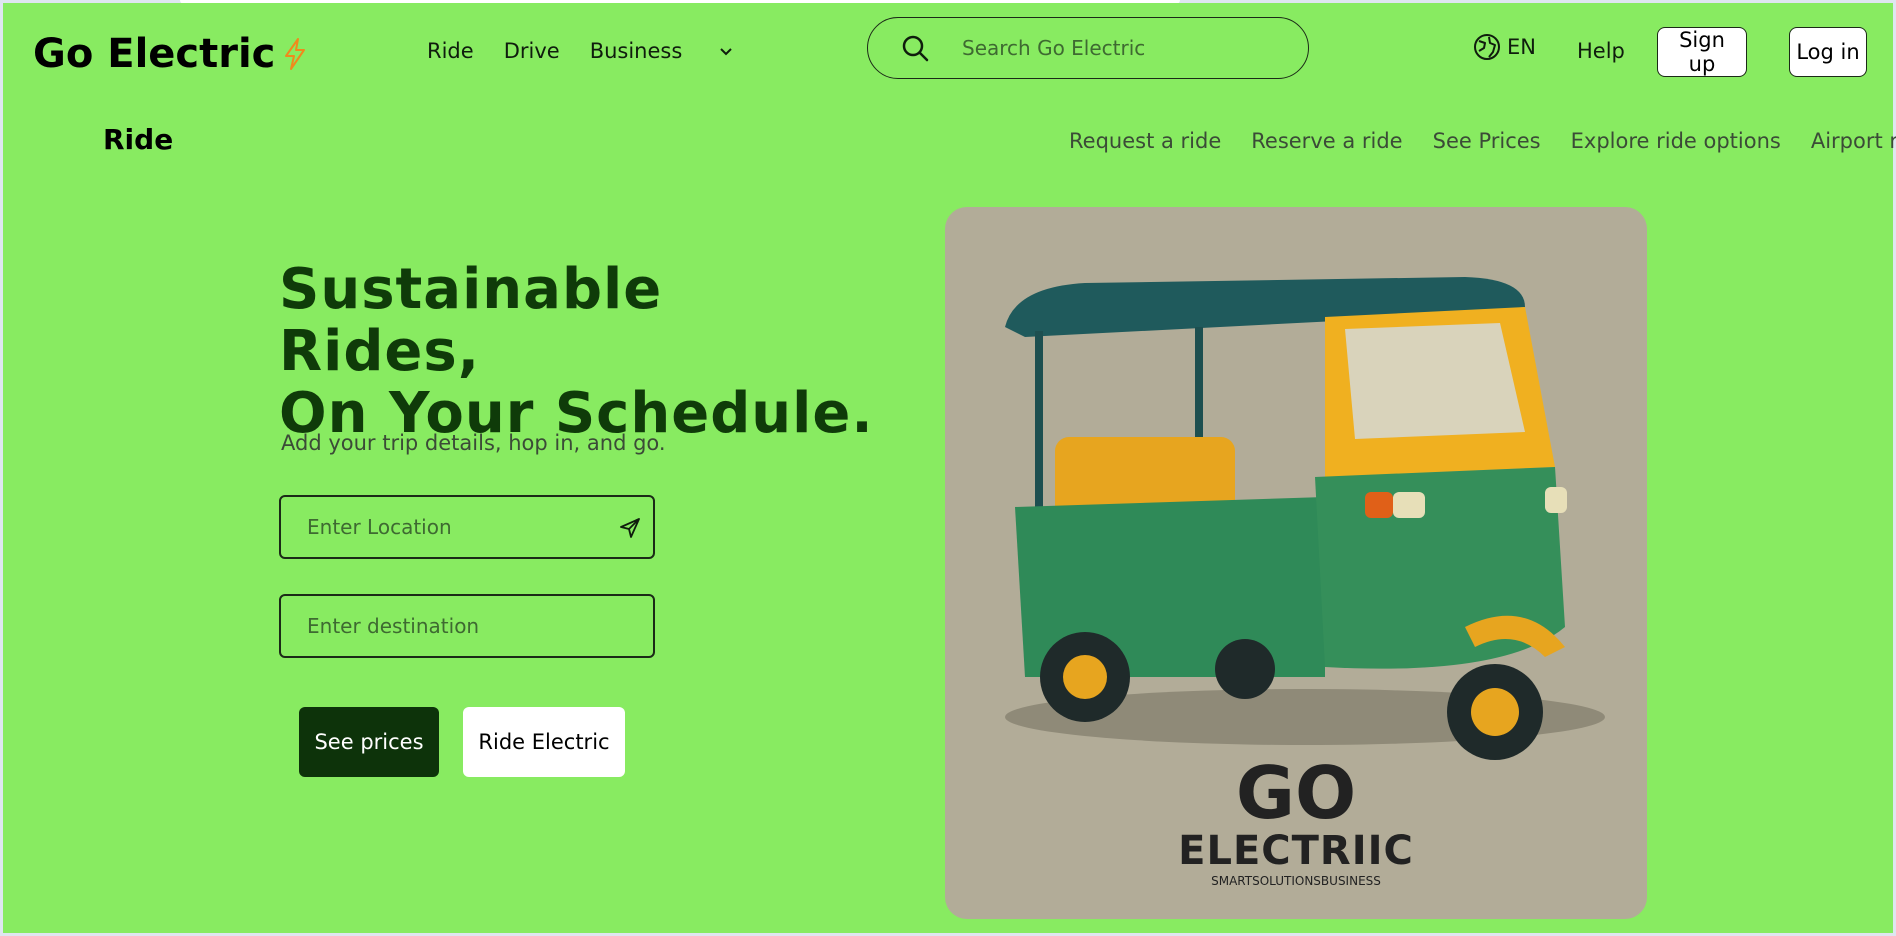 The image size is (1896, 936). Describe the element at coordinates (450, 51) in the screenshot. I see `nav-ride: Ride` at that location.